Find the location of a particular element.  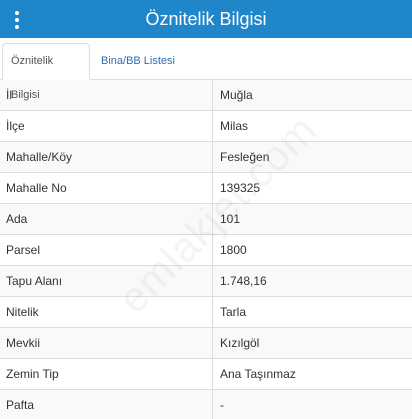

table-row: Mahalle/Köy Fesleğen is located at coordinates (206, 157).